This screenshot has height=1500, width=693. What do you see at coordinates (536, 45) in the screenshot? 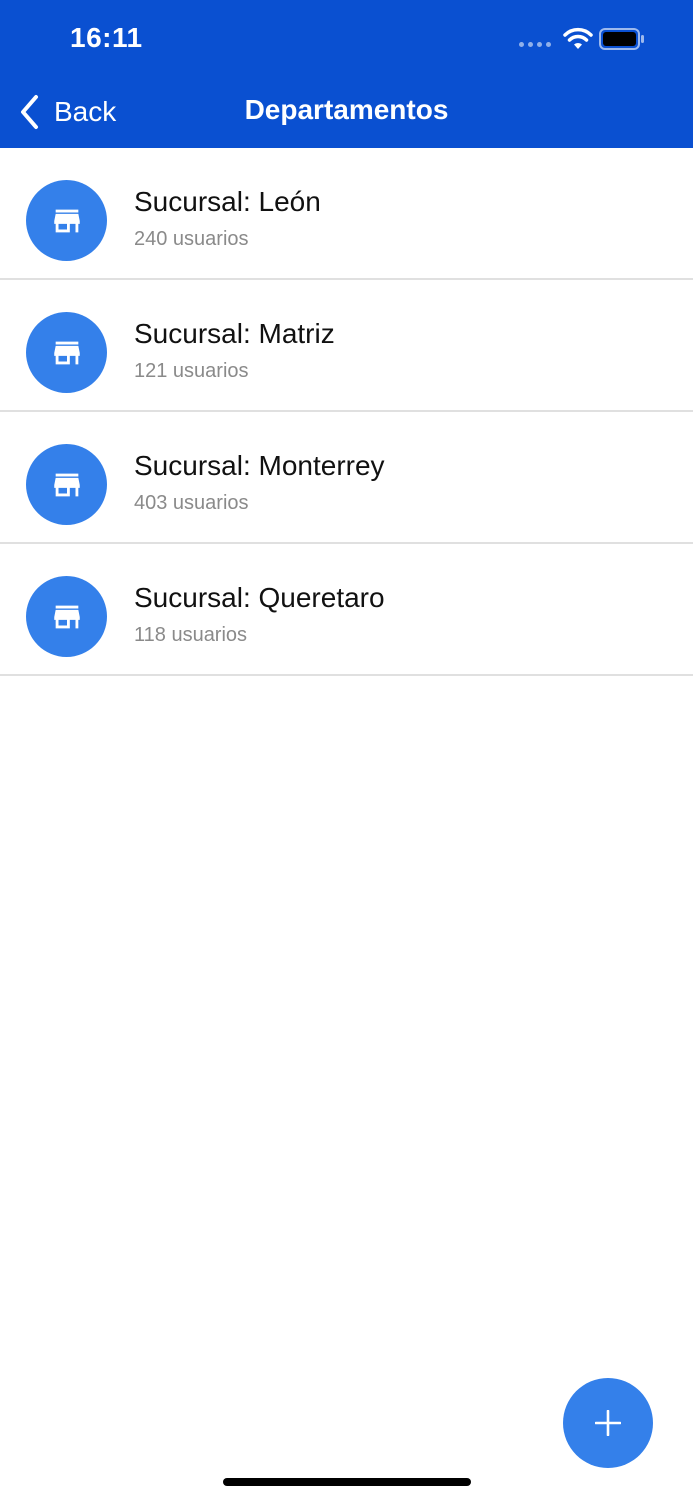
I see `signal-icon` at bounding box center [536, 45].